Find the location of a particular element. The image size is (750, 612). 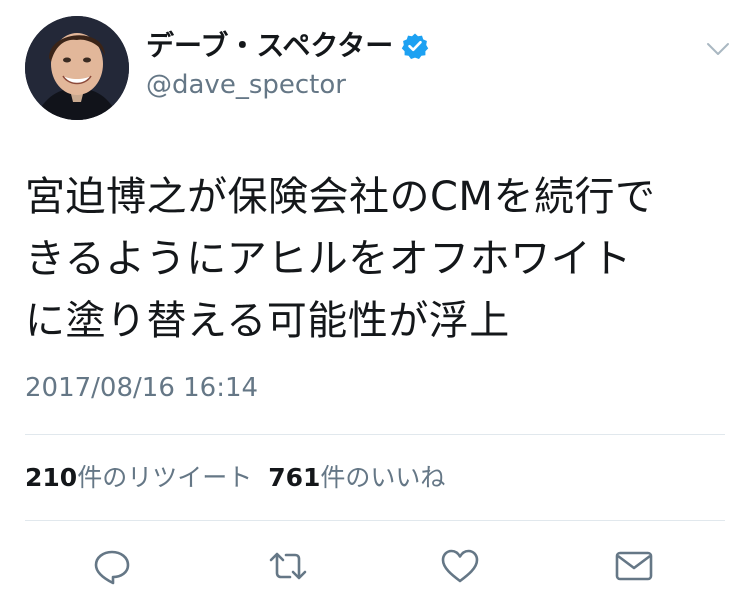

author-handle: @dave_spector is located at coordinates (246, 85).